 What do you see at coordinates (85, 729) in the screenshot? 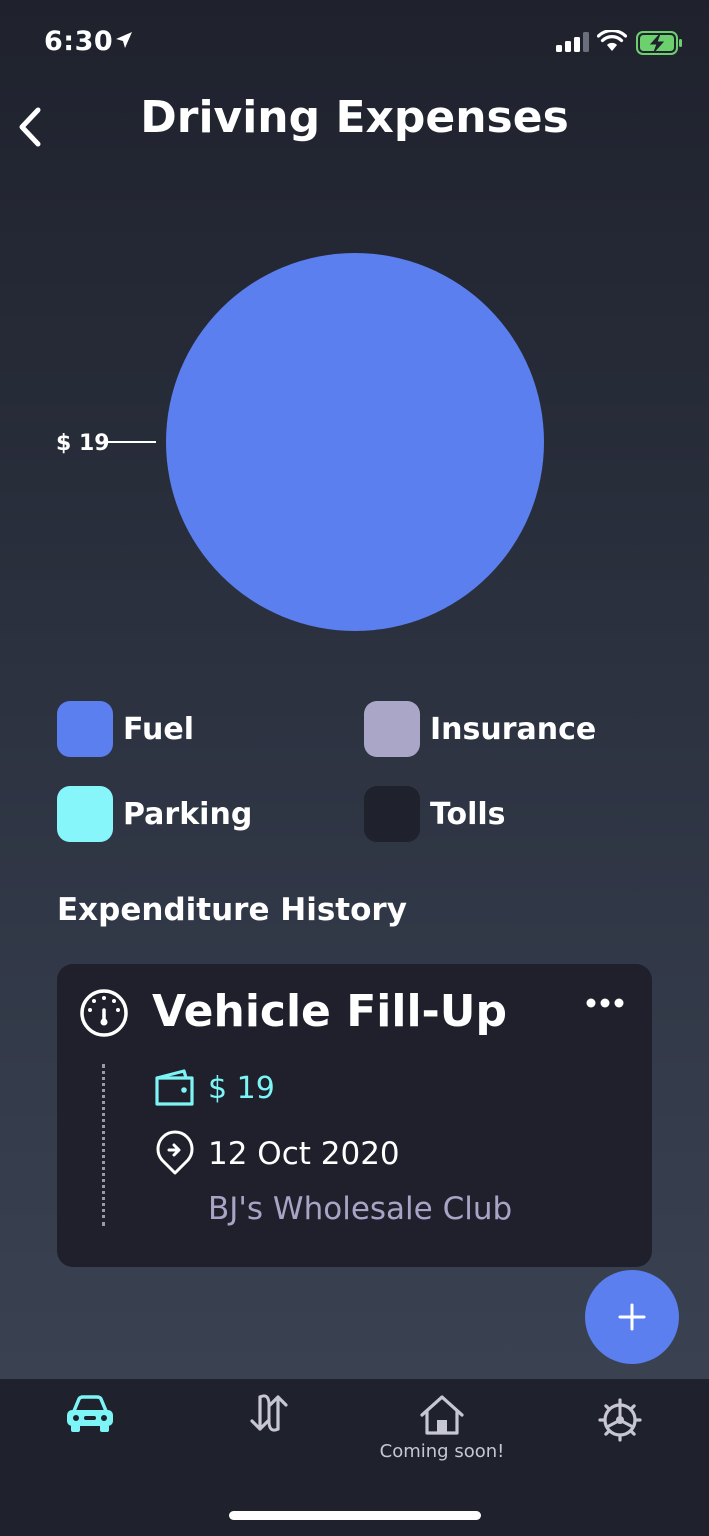
I see `legend-swatch-fuel` at bounding box center [85, 729].